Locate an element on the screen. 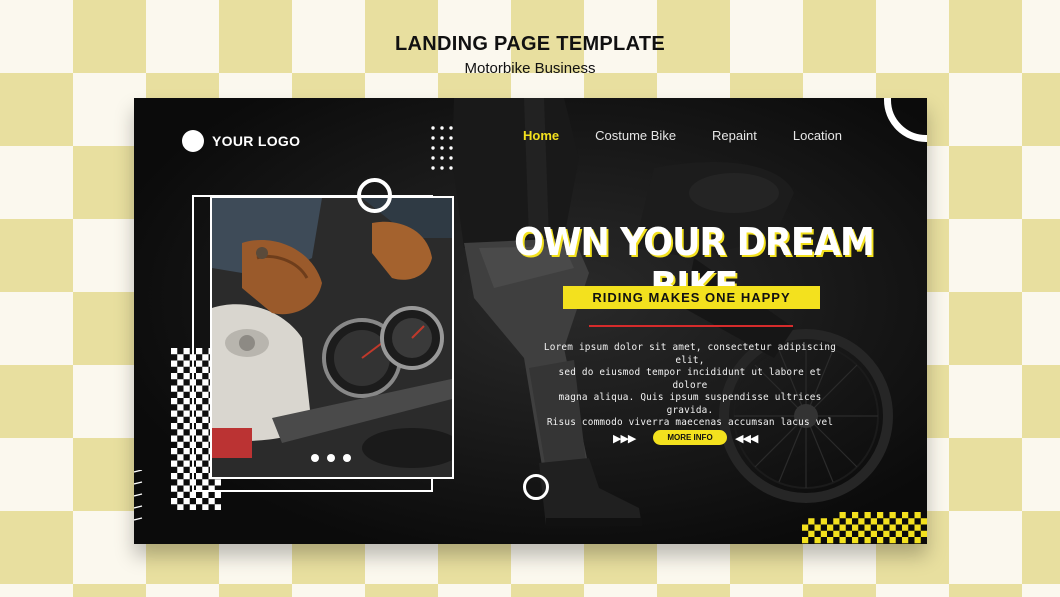  arrows-right-icon: ▶▶▶ is located at coordinates (624, 439).